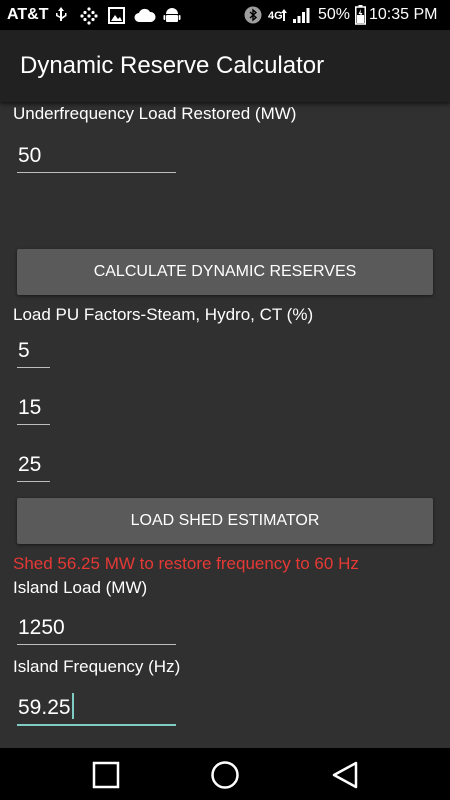 The image size is (450, 800). I want to click on svg-text: 4G, so click(275, 16).